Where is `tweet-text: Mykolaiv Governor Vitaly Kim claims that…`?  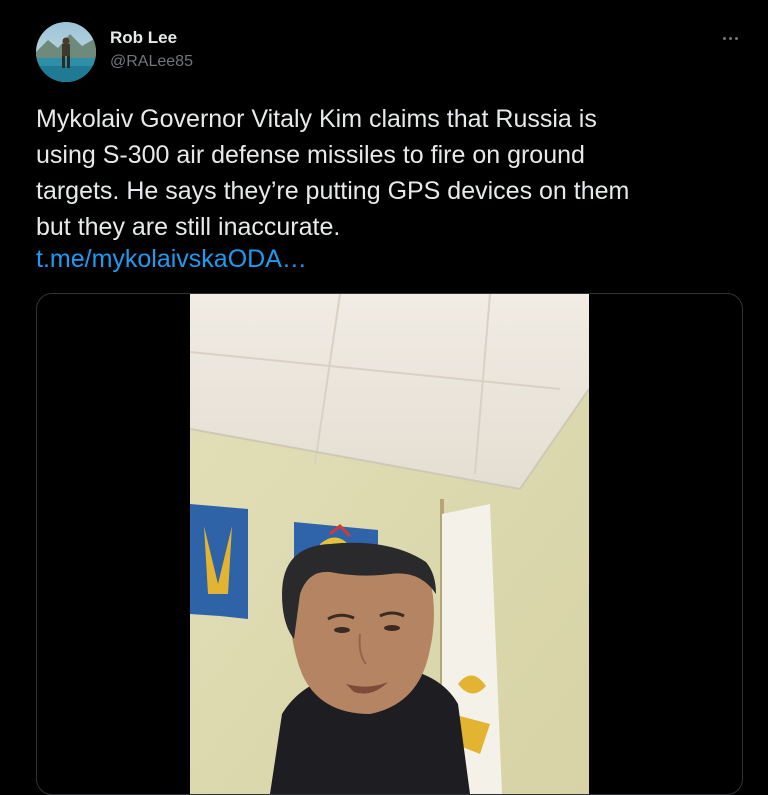 tweet-text: Mykolaiv Governor Vitaly Kim claims that… is located at coordinates (333, 173).